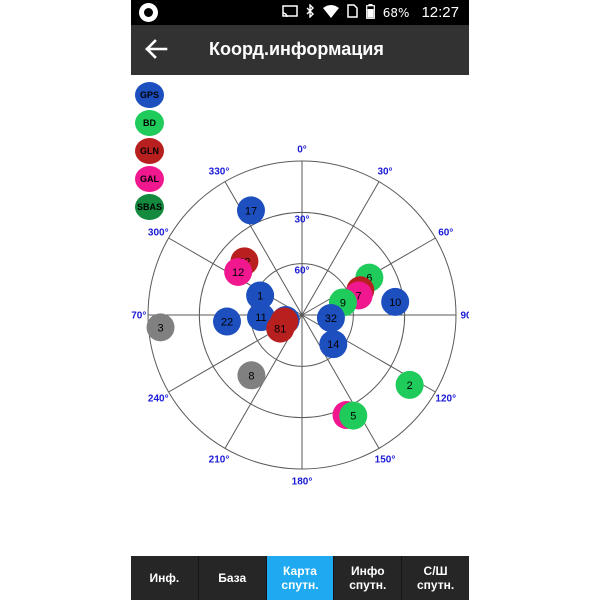 Image resolution: width=600 pixels, height=600 pixels. What do you see at coordinates (353, 417) in the screenshot?
I see `satellite-label: 5` at bounding box center [353, 417].